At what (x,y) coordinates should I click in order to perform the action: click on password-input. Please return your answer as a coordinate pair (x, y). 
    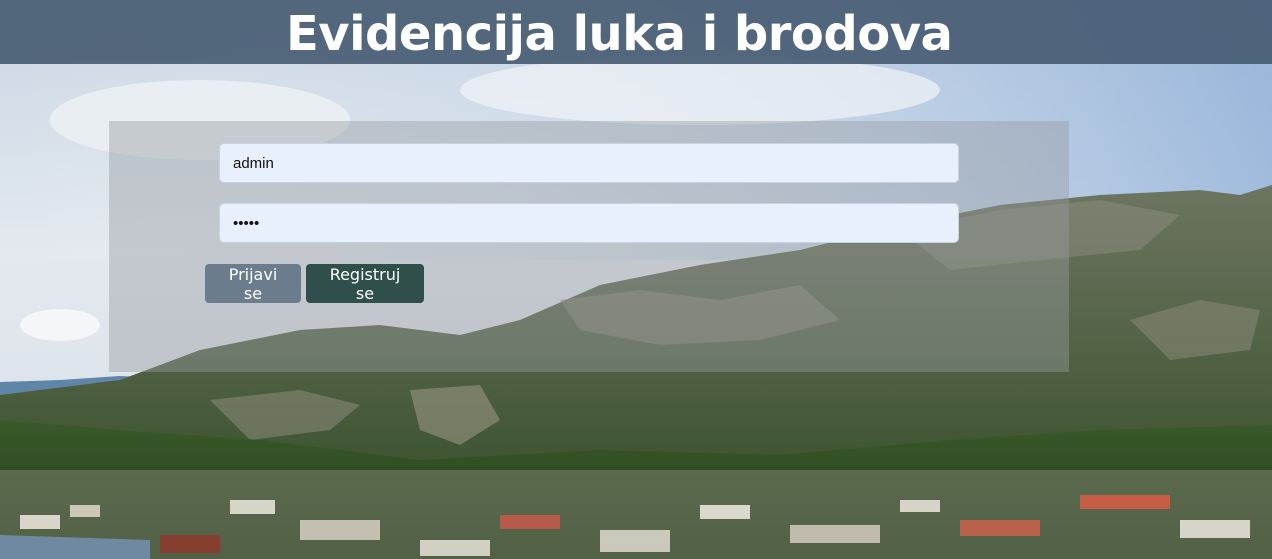
    Looking at the image, I should click on (589, 223).